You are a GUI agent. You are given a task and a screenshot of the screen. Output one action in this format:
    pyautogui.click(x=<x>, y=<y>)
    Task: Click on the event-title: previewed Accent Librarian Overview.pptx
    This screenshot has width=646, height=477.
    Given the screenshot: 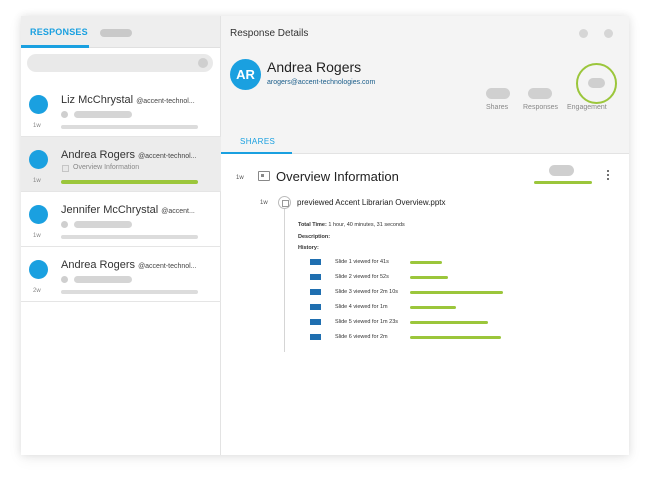 What is the action you would take?
    pyautogui.click(x=371, y=202)
    